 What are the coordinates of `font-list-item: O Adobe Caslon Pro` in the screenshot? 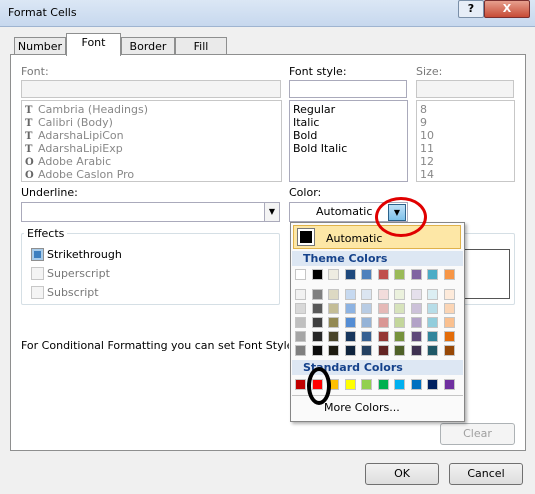 It's located at (151, 174).